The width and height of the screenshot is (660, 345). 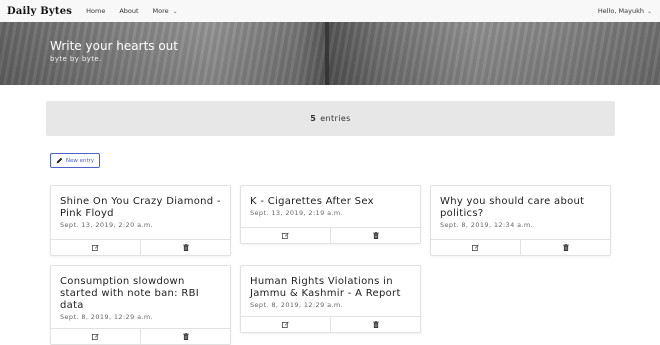 I want to click on entry-title: K - Cigarettes After Sex, so click(x=330, y=202).